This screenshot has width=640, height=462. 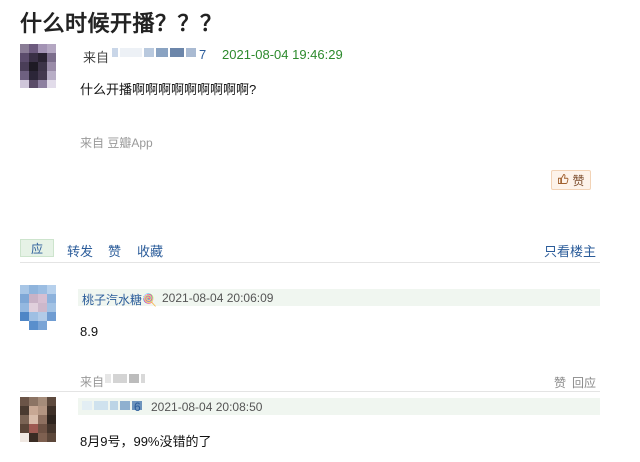 I want to click on source-prefix: 来自, so click(x=96, y=57).